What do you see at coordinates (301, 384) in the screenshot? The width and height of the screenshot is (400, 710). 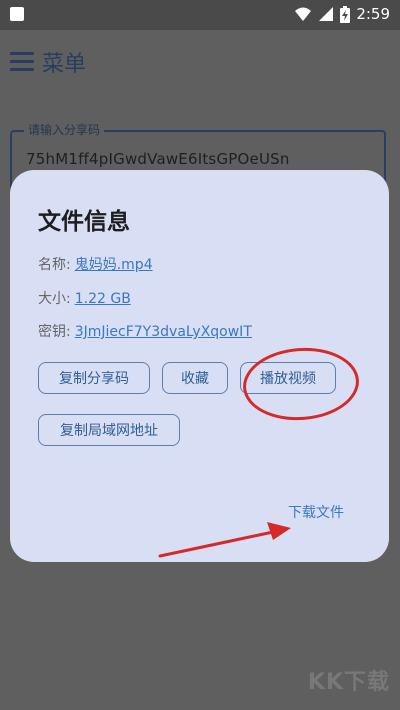 I see `annotation-circle` at bounding box center [301, 384].